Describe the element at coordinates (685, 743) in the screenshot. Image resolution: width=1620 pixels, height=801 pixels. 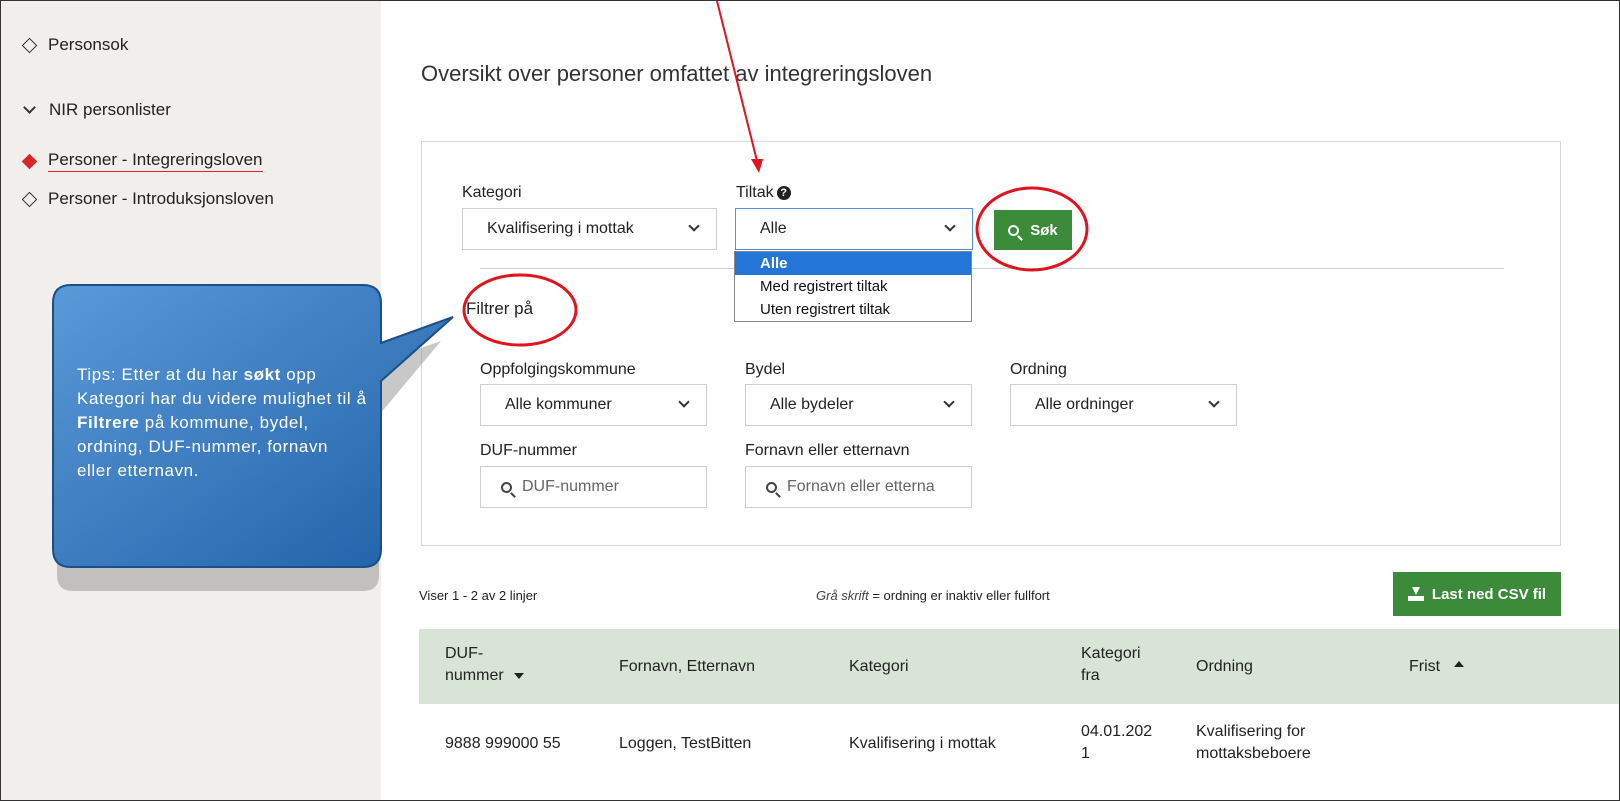
I see `cell-name: Loggen, TestBitten` at that location.